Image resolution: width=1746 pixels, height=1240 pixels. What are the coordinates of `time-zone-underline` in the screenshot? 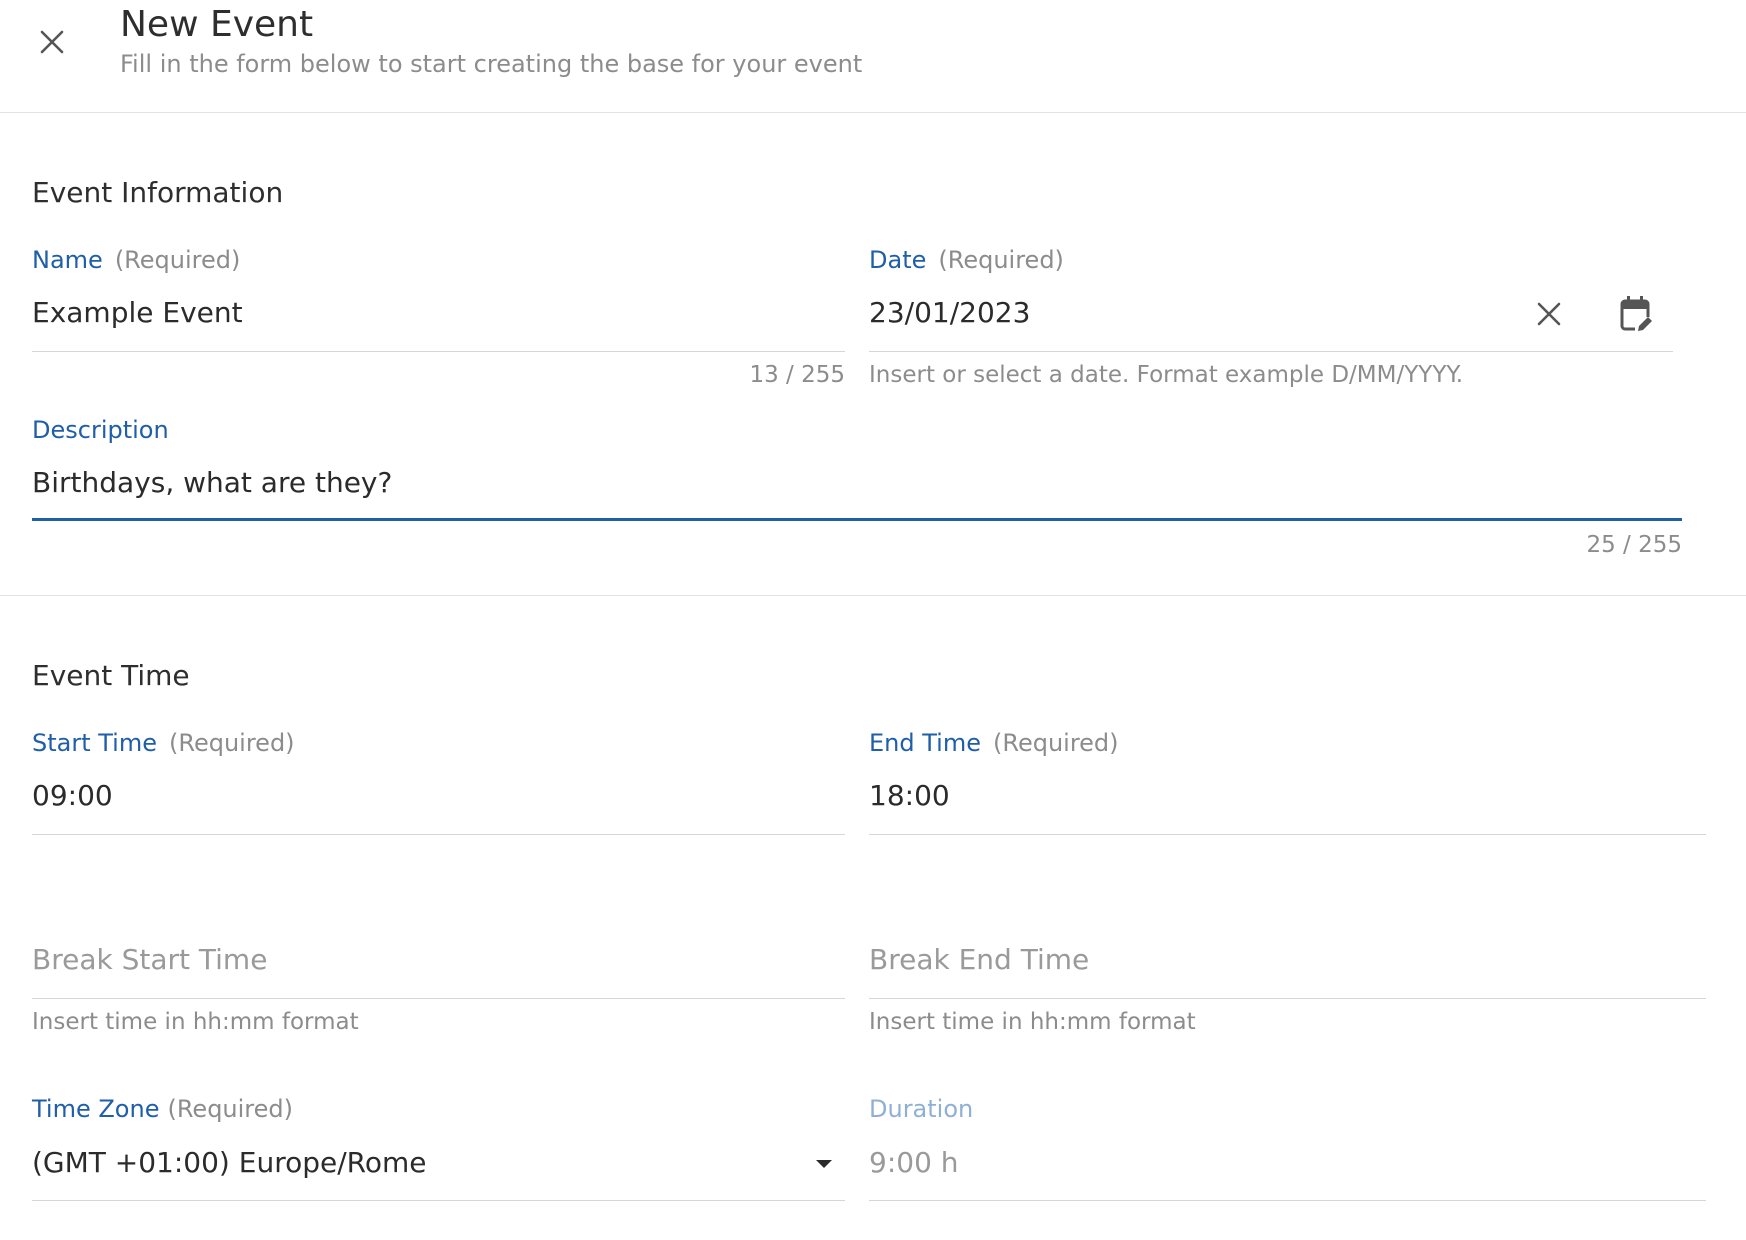 It's located at (438, 1200).